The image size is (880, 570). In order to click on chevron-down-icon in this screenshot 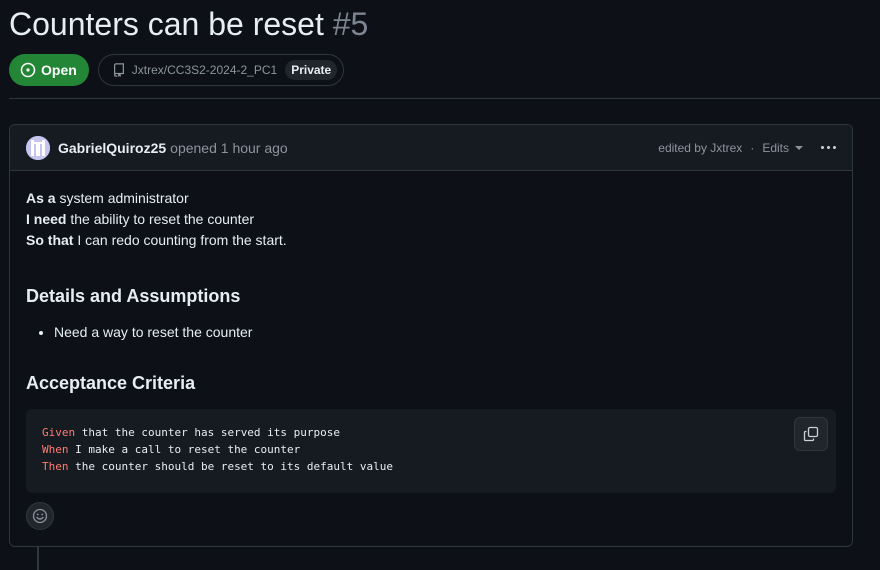, I will do `click(799, 147)`.